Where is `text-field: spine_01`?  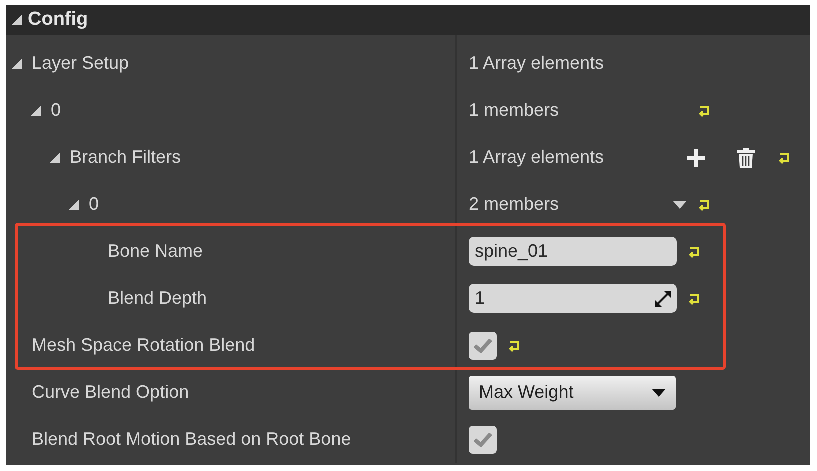
text-field: spine_01 is located at coordinates (573, 251).